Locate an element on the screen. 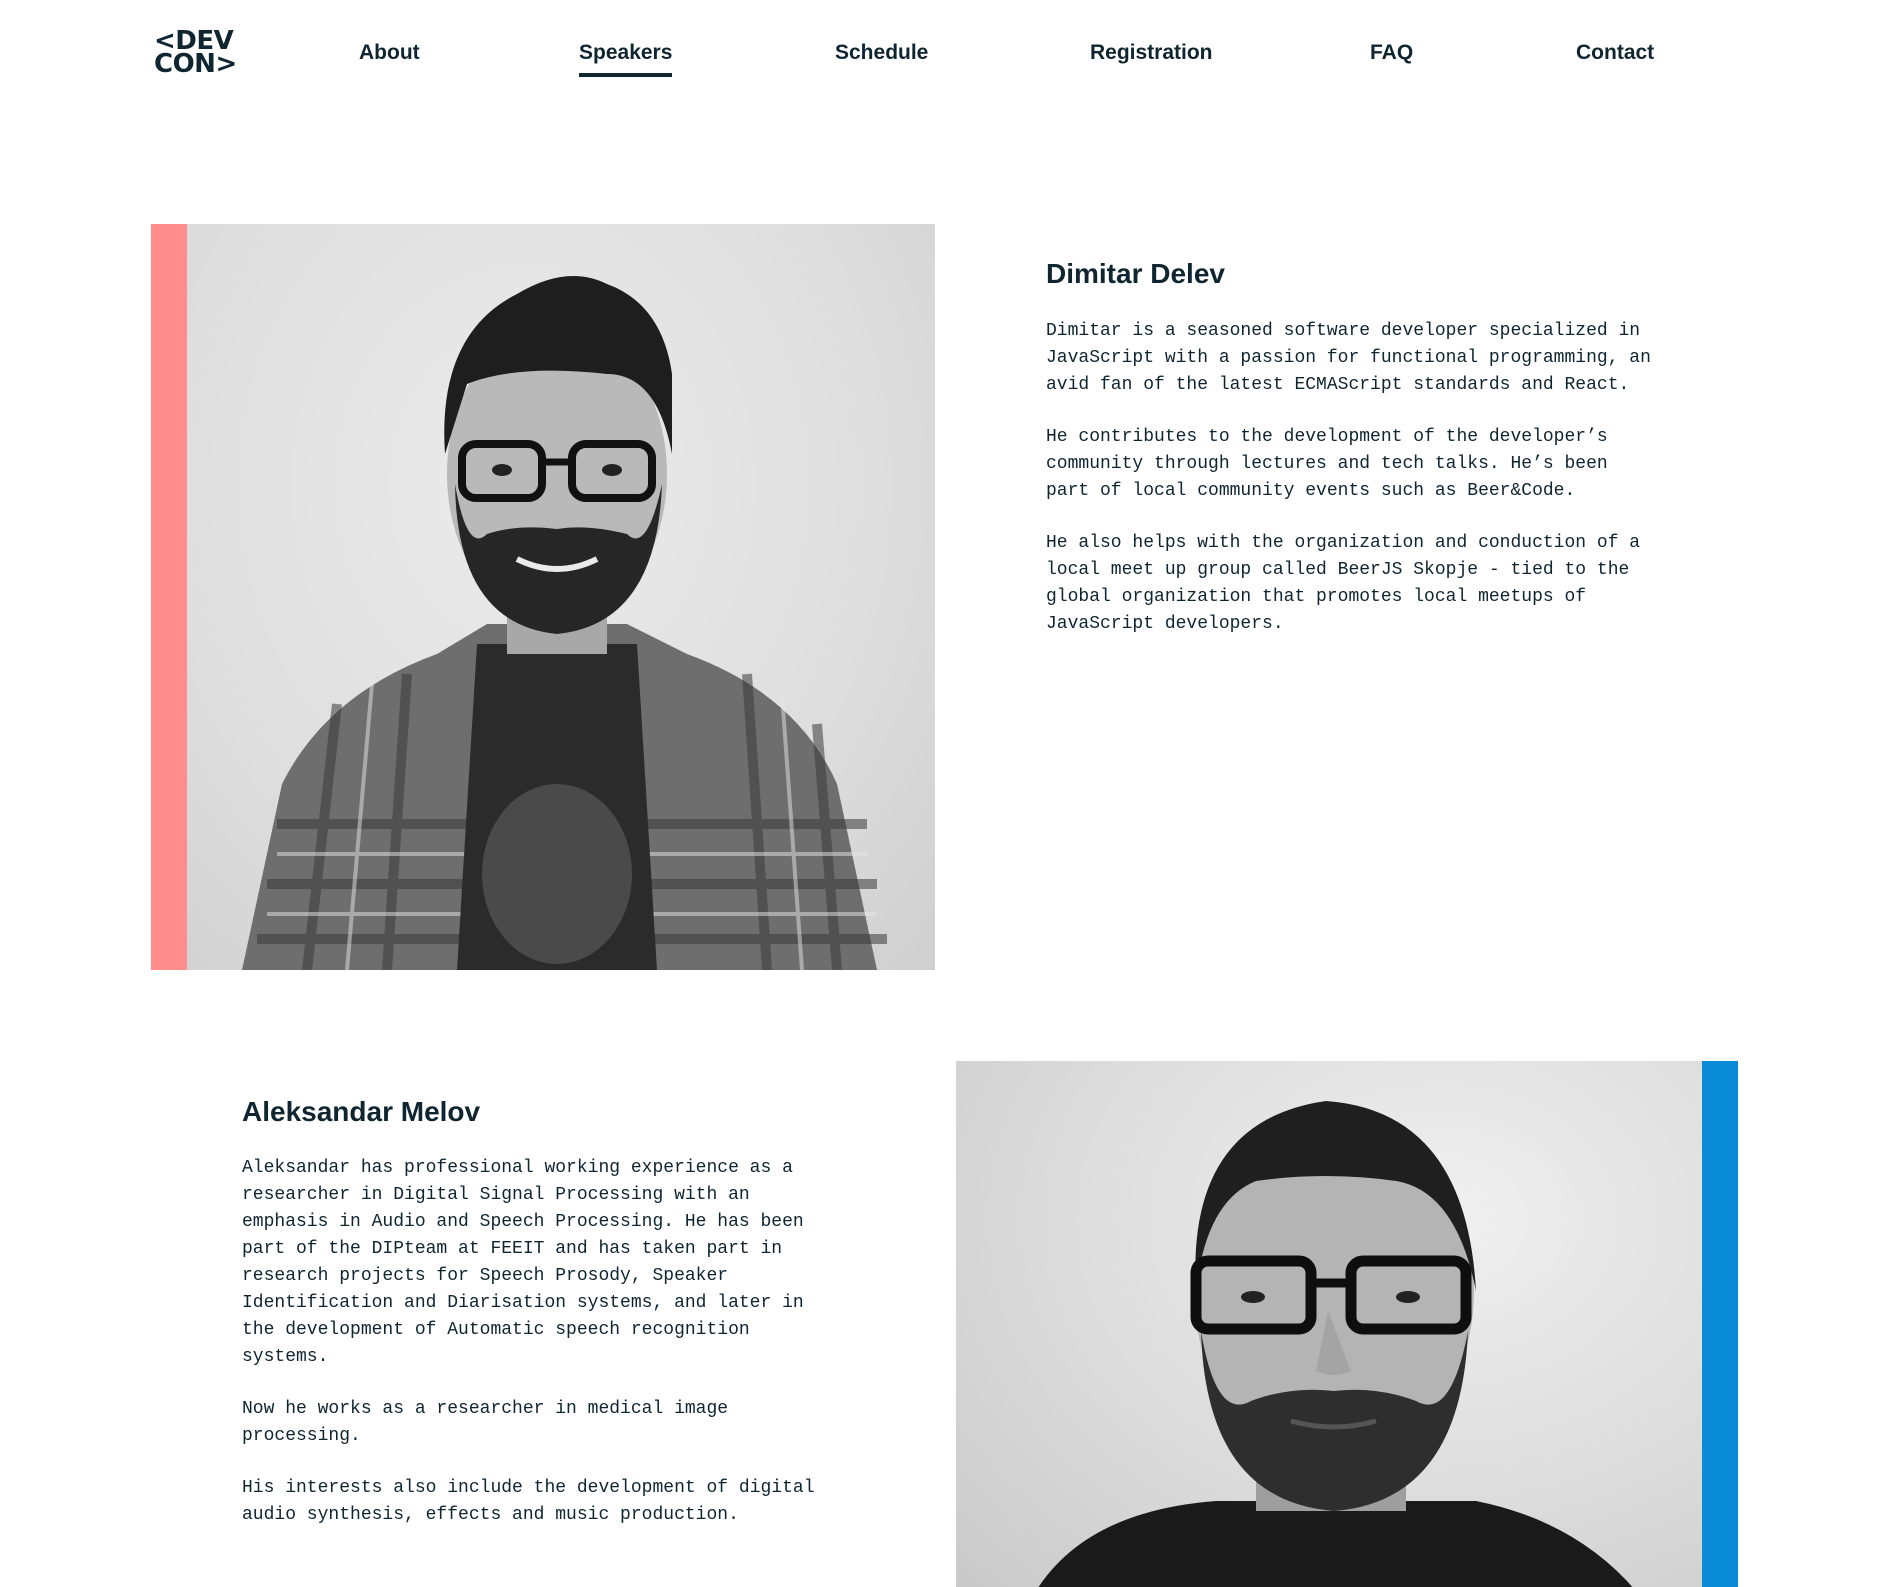 This screenshot has width=1885, height=1587. nav-speakers: Speakers is located at coordinates (626, 57).